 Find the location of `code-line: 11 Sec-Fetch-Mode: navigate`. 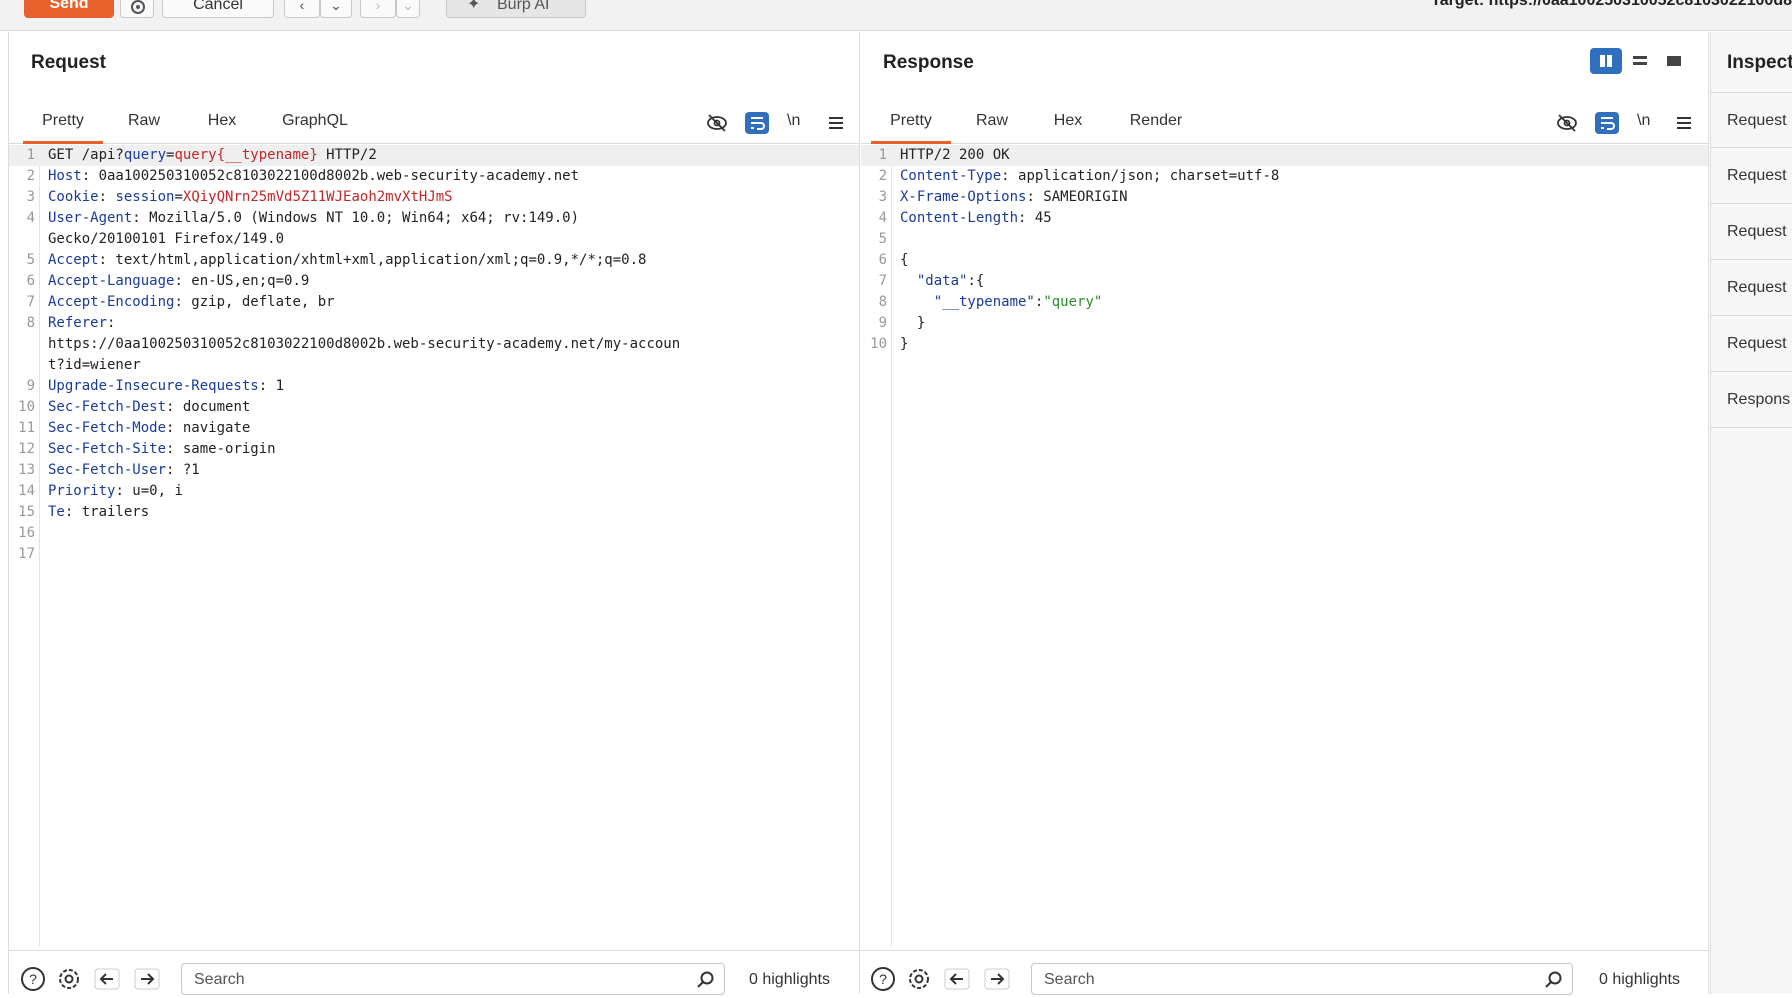

code-line: 11 Sec-Fetch-Mode: navigate is located at coordinates (434, 428).